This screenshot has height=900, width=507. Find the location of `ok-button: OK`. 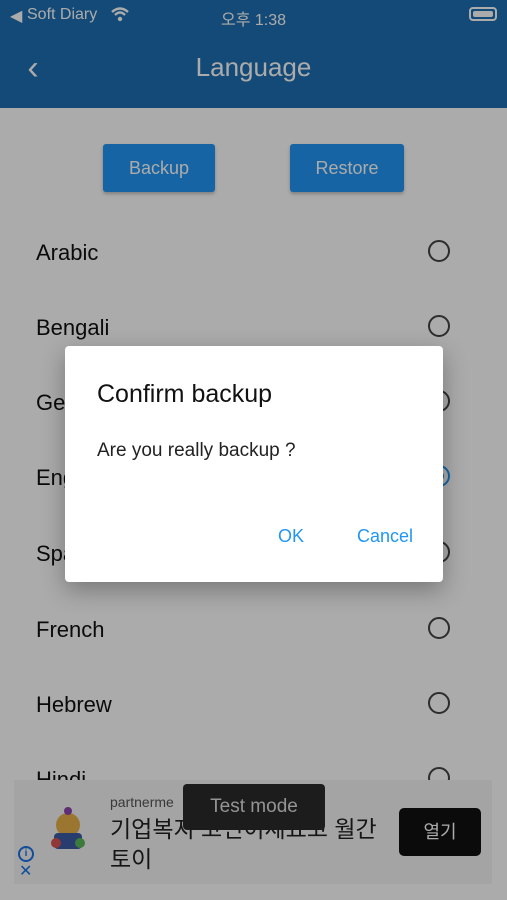

ok-button: OK is located at coordinates (291, 536).